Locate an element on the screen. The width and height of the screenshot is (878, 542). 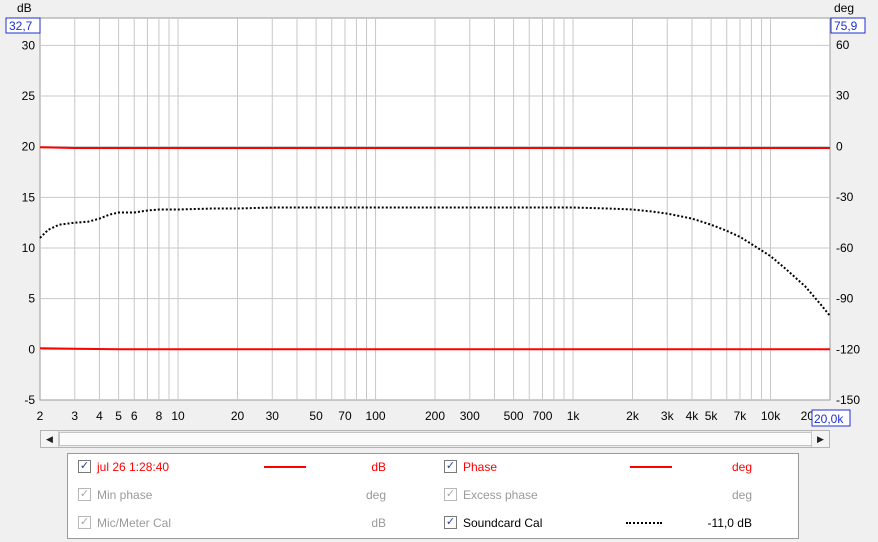
left-top-limit-box: 32,7 is located at coordinates (23, 25).